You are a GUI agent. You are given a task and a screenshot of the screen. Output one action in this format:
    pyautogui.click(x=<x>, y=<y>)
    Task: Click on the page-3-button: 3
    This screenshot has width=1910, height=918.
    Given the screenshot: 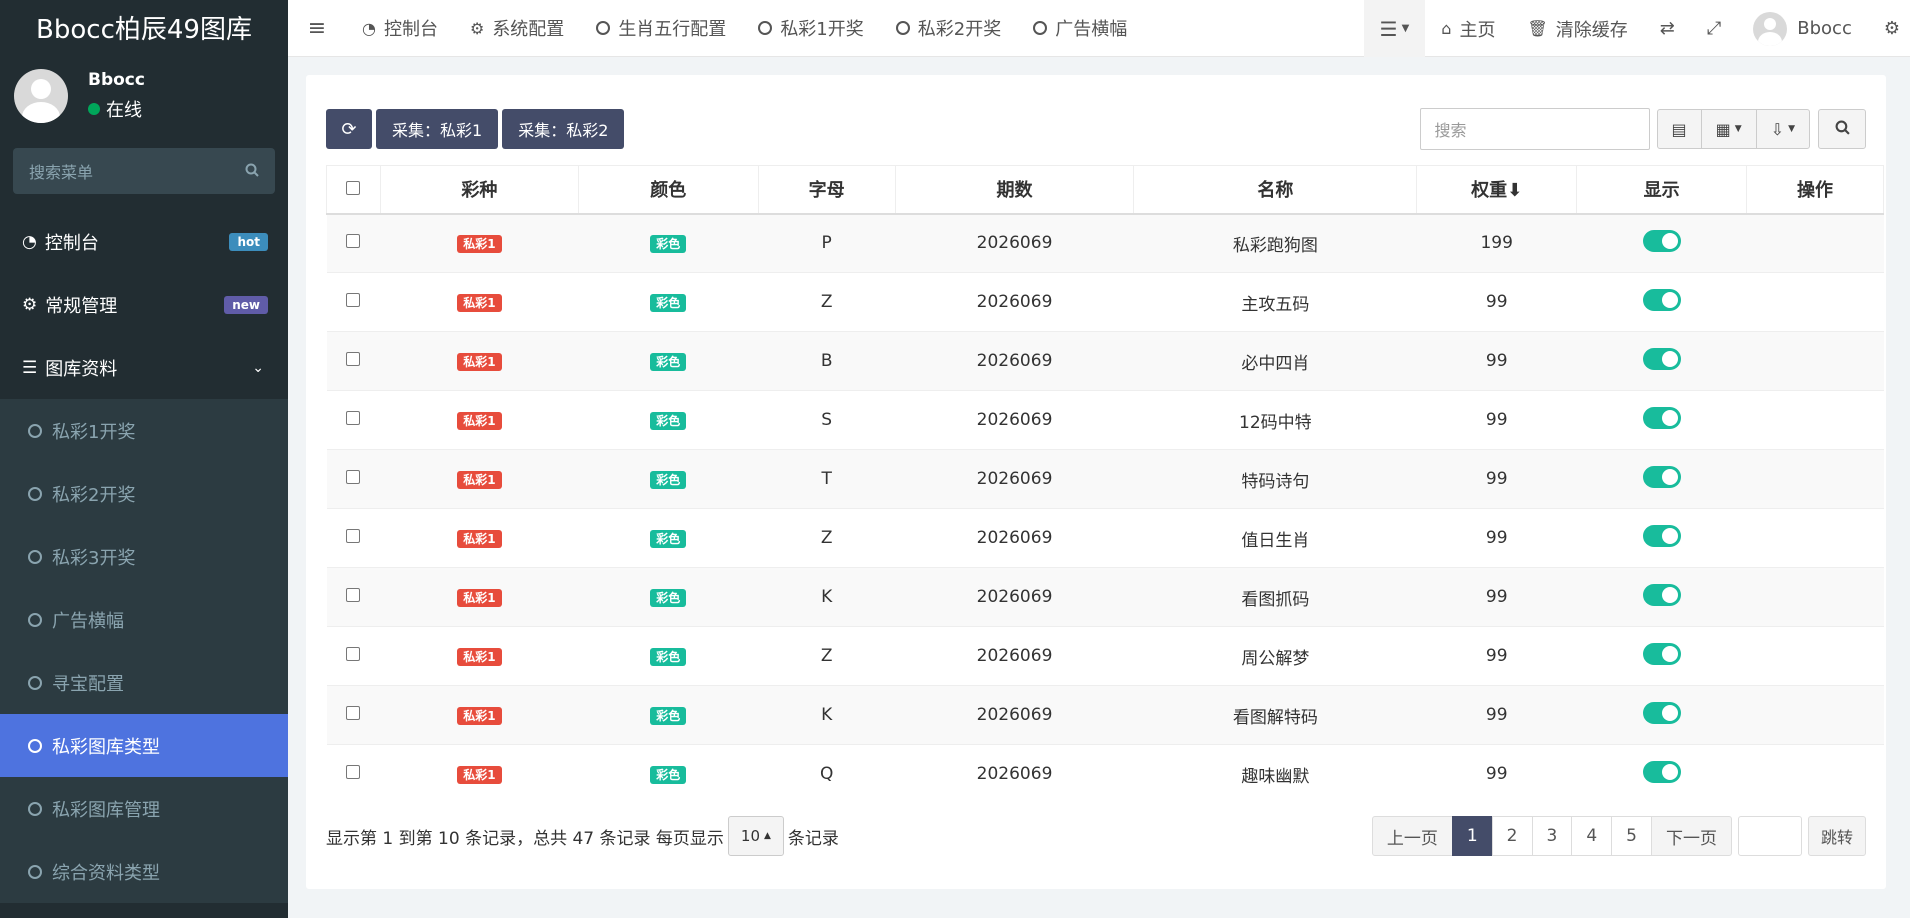 What is the action you would take?
    pyautogui.click(x=1552, y=836)
    